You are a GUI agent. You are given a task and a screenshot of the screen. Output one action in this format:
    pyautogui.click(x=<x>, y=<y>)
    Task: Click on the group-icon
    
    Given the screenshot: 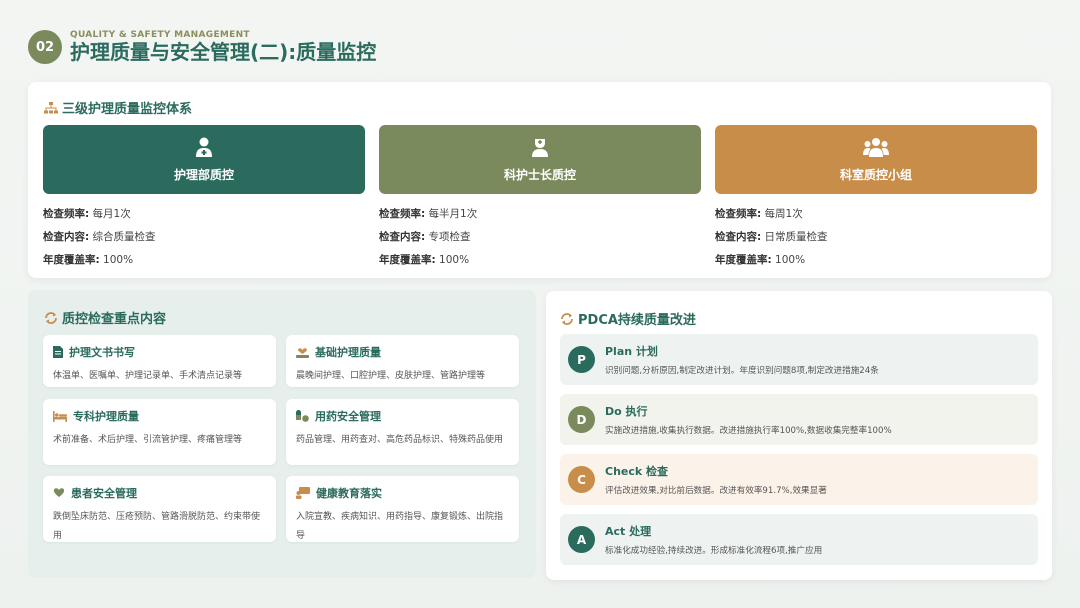 What is the action you would take?
    pyautogui.click(x=876, y=147)
    